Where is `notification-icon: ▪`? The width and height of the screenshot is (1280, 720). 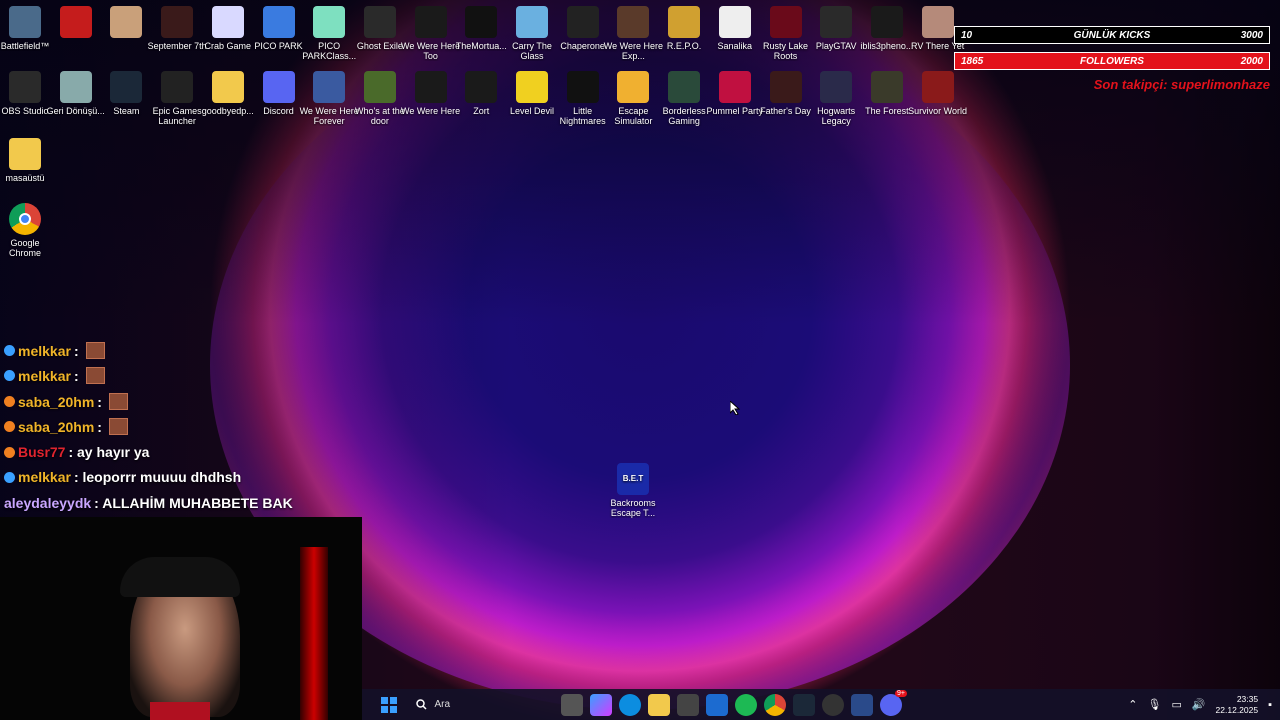 notification-icon: ▪ is located at coordinates (1270, 705).